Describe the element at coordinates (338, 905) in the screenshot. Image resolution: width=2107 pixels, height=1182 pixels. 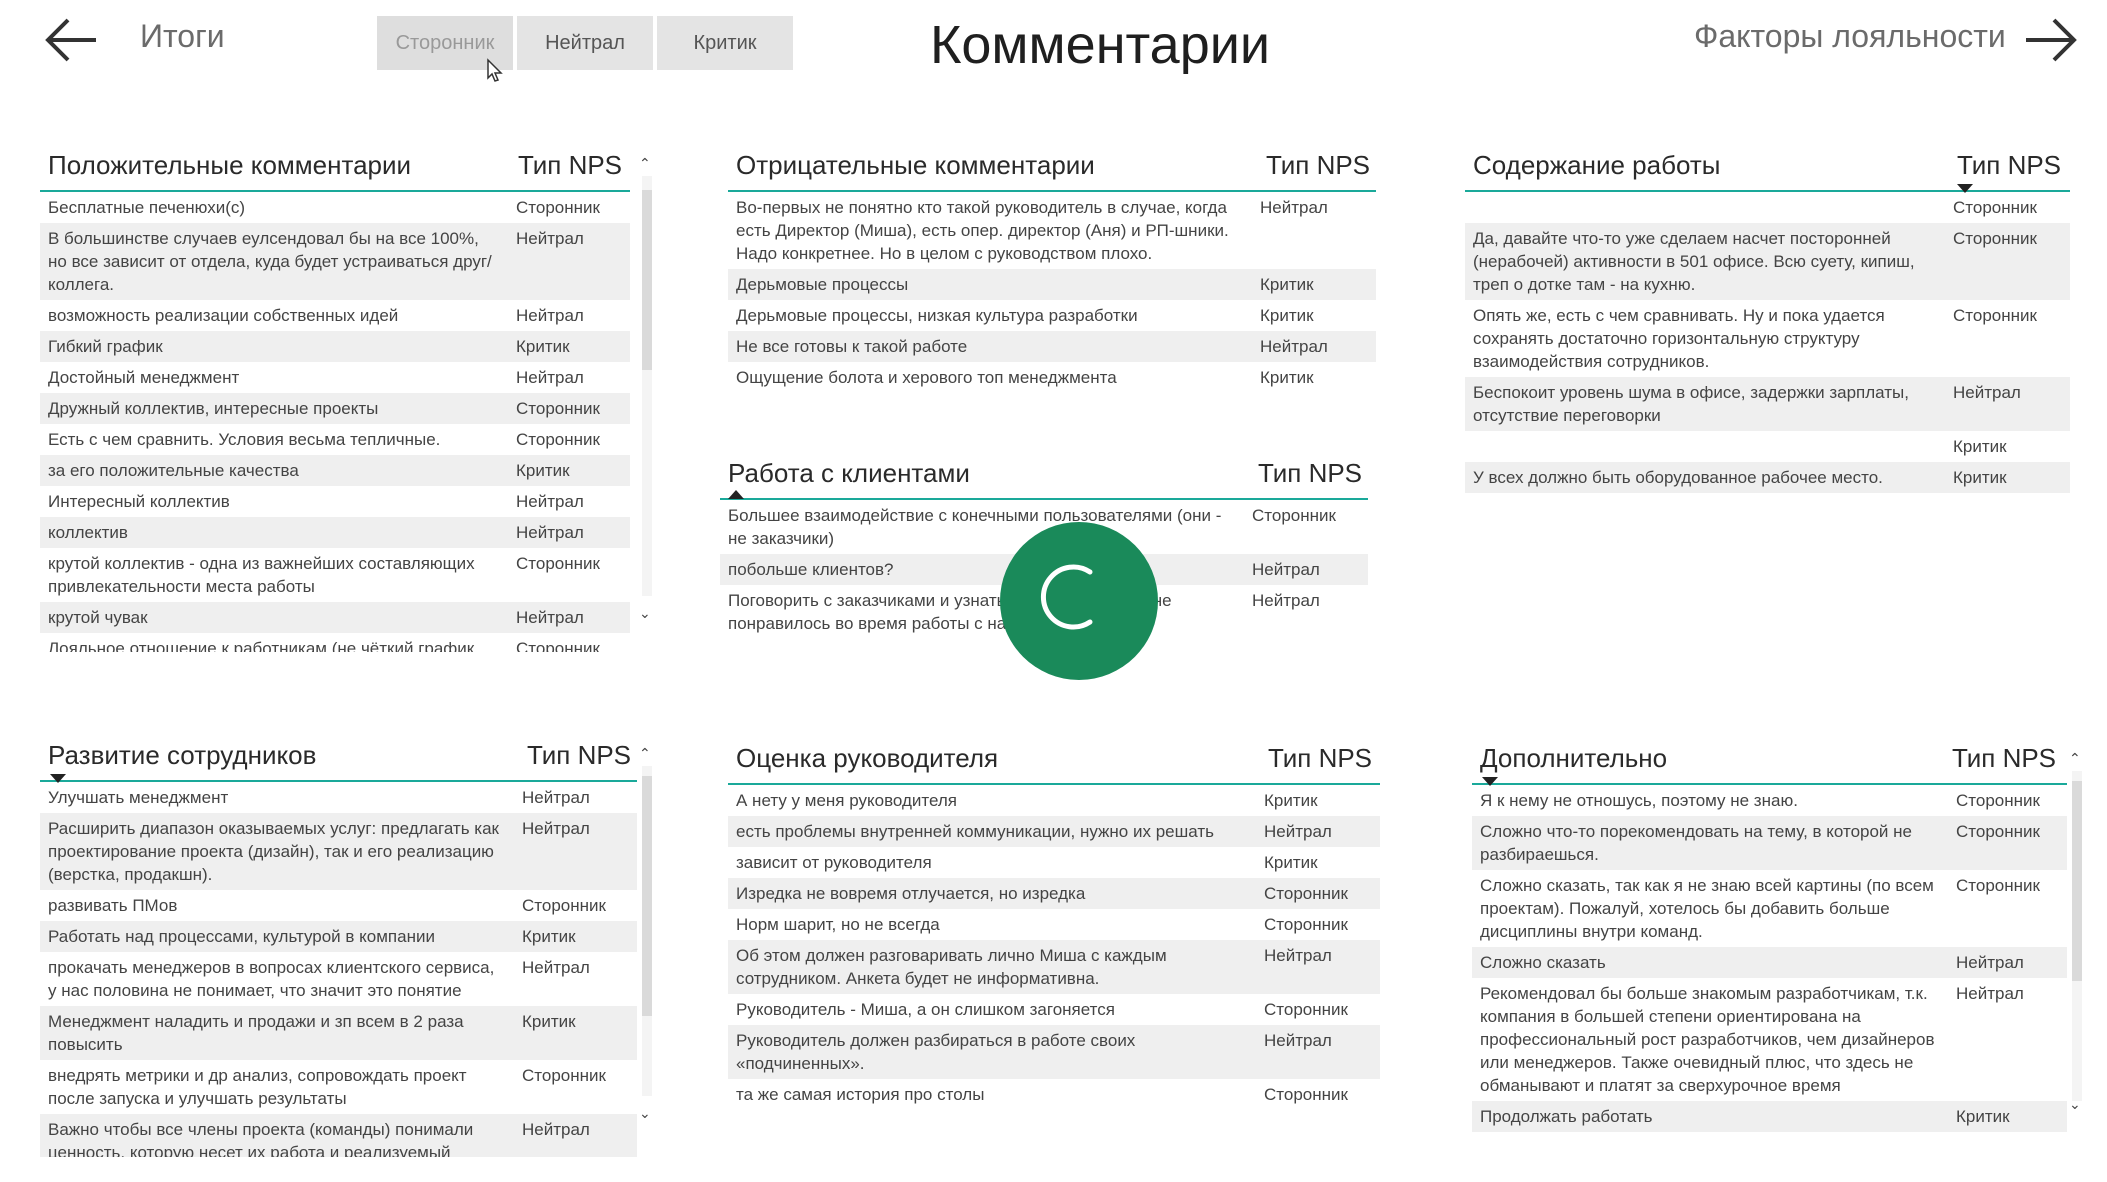
I see `table-row: развивать ПМов Сторонник` at that location.